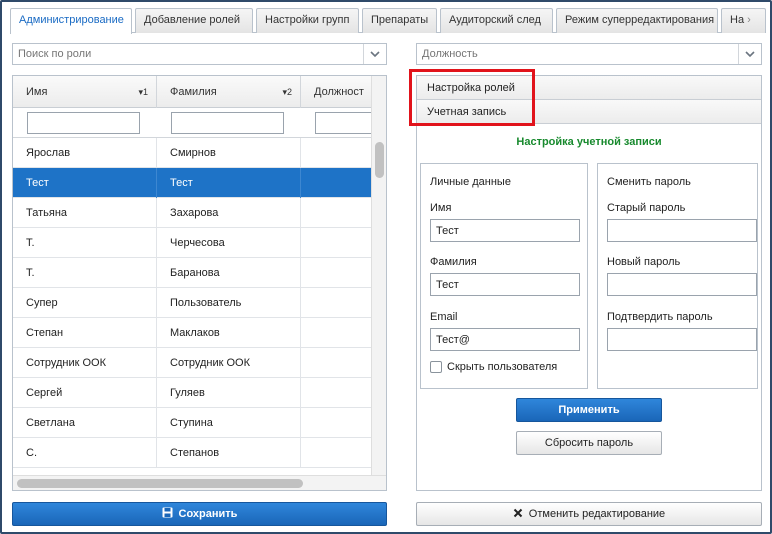 The height and width of the screenshot is (534, 772). I want to click on cancel-editing-button: Отменить редактирование, so click(589, 514).